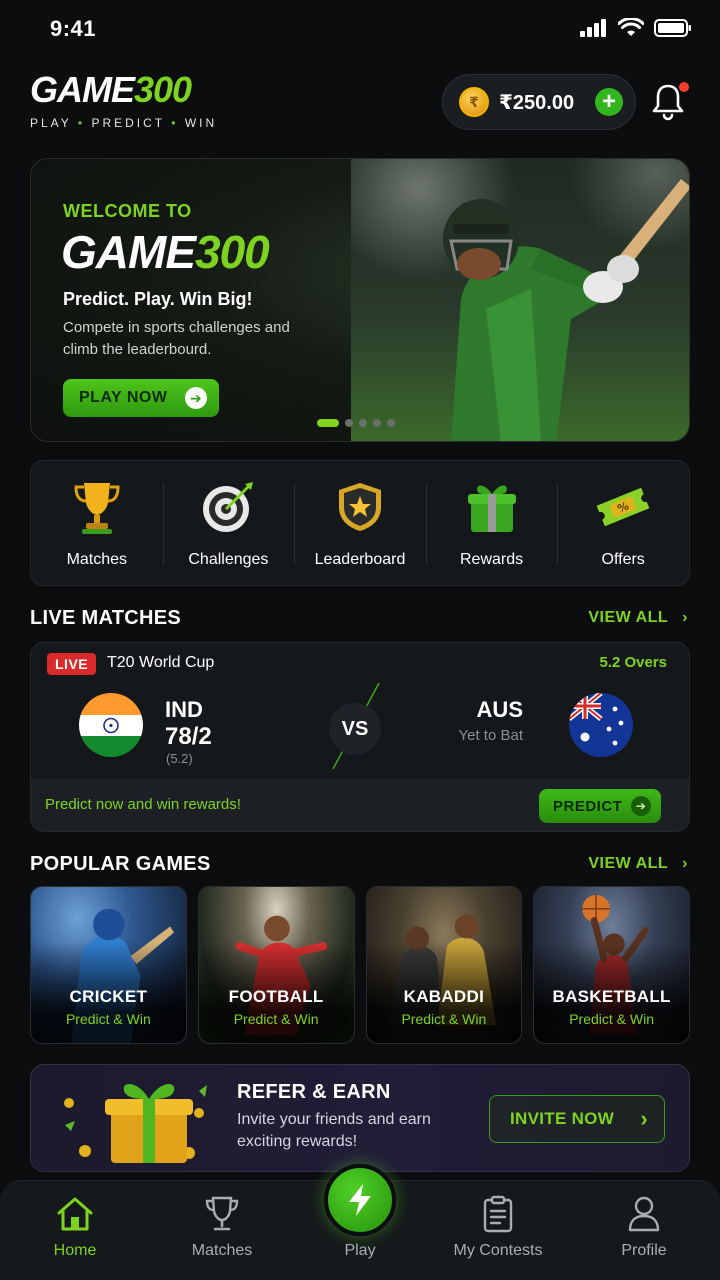  I want to click on hero-title-green: 300, so click(232, 252).